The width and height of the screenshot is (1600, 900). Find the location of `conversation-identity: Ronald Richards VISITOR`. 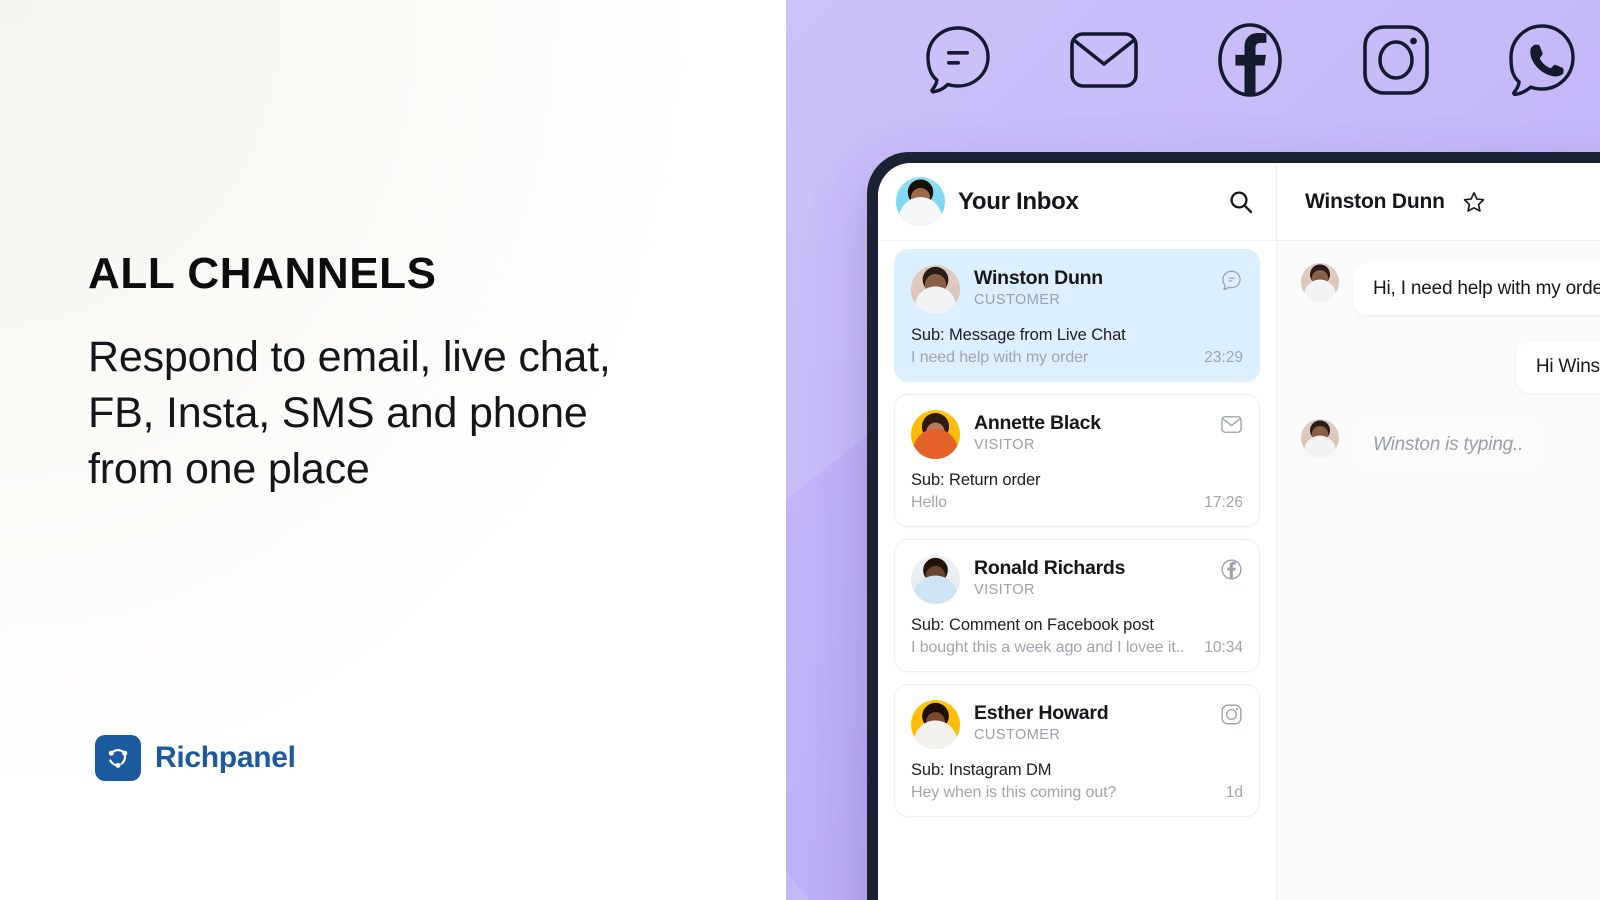

conversation-identity: Ronald Richards VISITOR is located at coordinates (1089, 576).